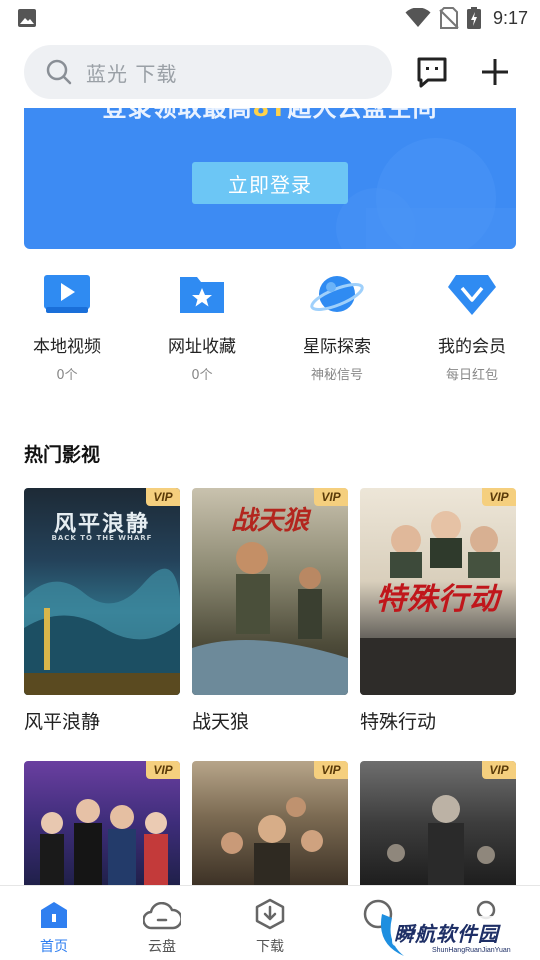 The image size is (540, 960). I want to click on movie-poster: 特殊行动 VIP, so click(438, 591).